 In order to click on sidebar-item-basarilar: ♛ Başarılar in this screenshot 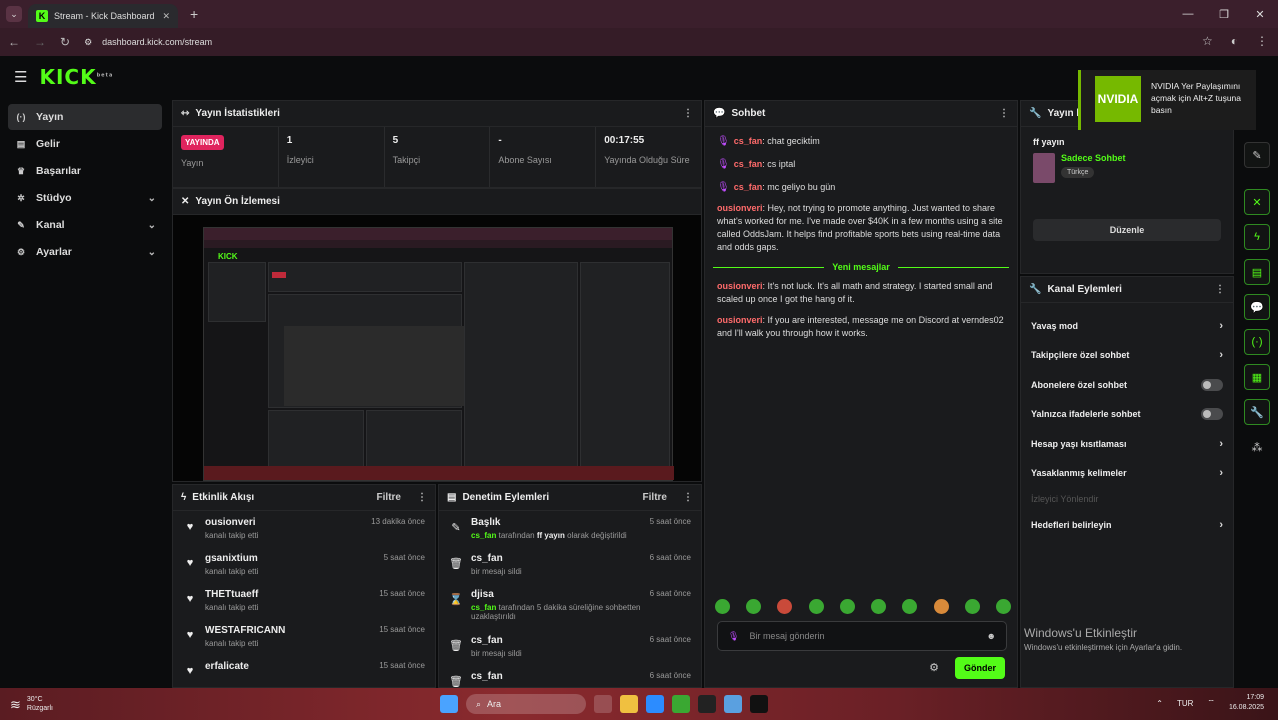, I will do `click(85, 171)`.